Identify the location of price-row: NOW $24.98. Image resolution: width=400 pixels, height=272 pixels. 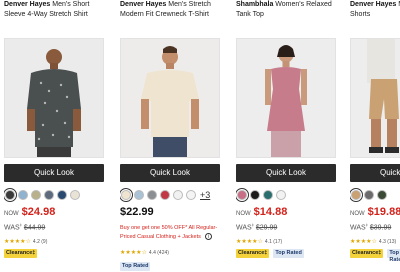
(29, 213).